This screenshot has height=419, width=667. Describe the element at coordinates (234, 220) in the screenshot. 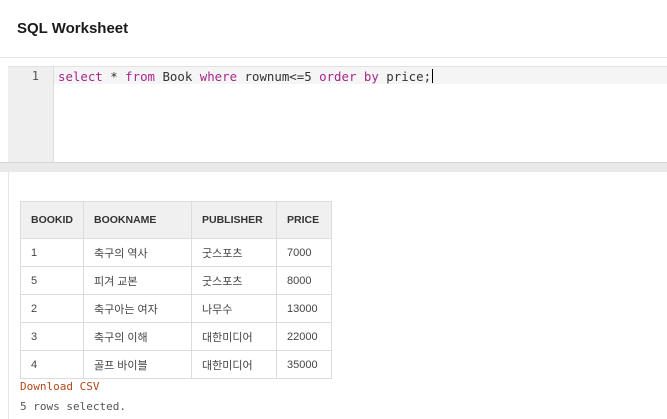

I see `column-header-publisher: PUBLISHER` at that location.